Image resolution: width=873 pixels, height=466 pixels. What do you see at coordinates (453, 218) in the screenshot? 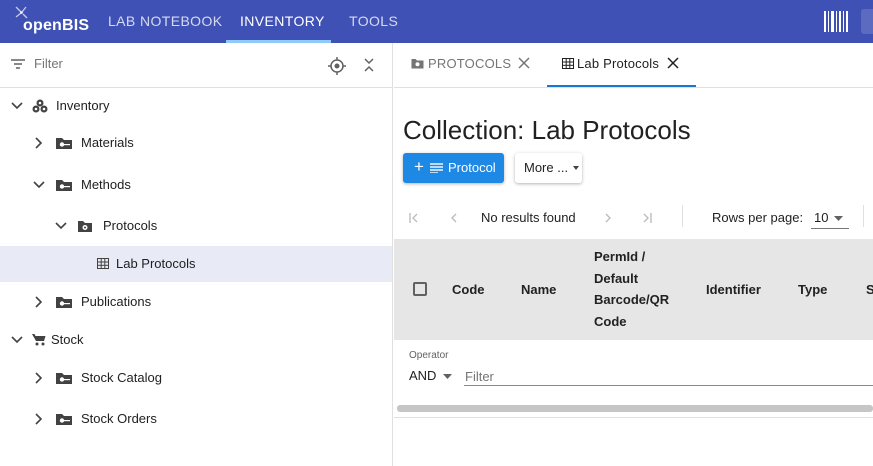
I see `previous-page-icon` at bounding box center [453, 218].